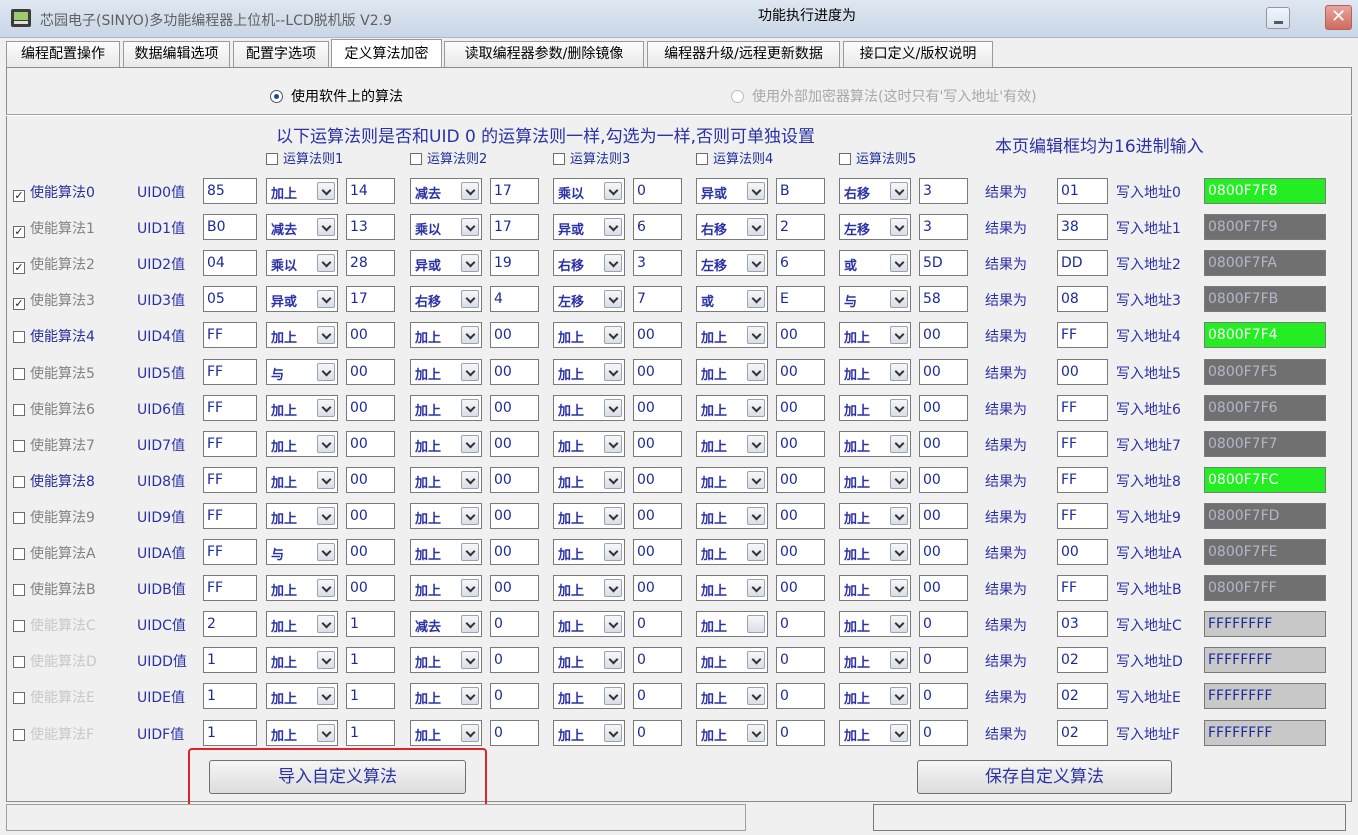 Image resolution: width=1358 pixels, height=835 pixels. I want to click on address-input: 0800F7FB, so click(1265, 299).